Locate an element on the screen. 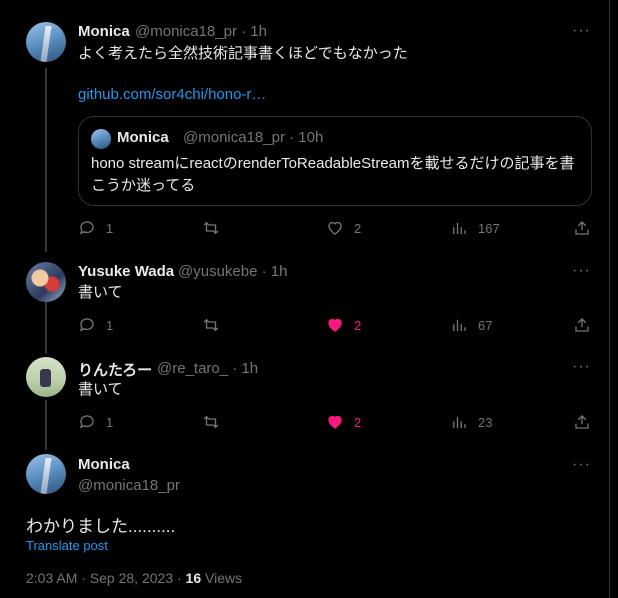  view-count: 167 is located at coordinates (489, 228).